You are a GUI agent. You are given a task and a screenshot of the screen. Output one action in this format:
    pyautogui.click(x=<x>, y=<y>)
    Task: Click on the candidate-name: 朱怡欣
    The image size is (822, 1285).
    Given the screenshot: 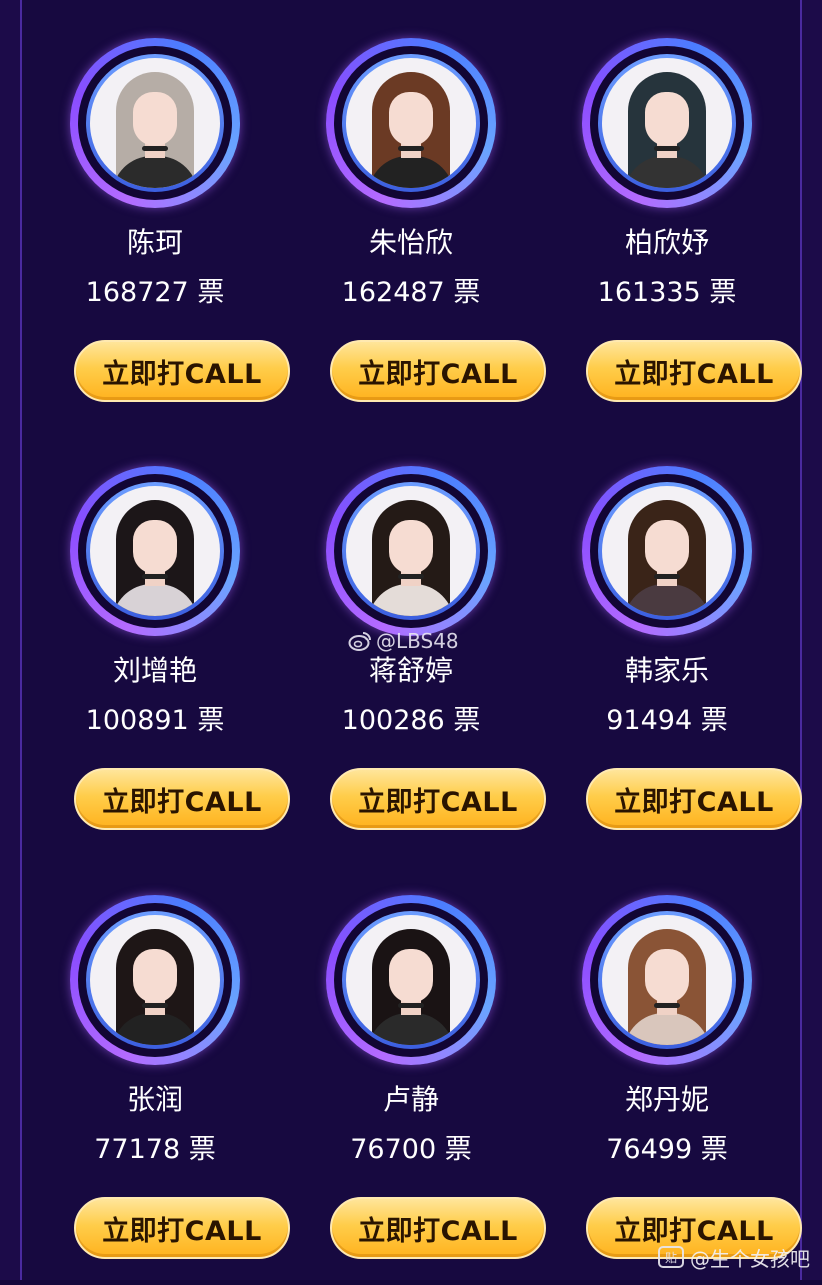 What is the action you would take?
    pyautogui.click(x=410, y=242)
    